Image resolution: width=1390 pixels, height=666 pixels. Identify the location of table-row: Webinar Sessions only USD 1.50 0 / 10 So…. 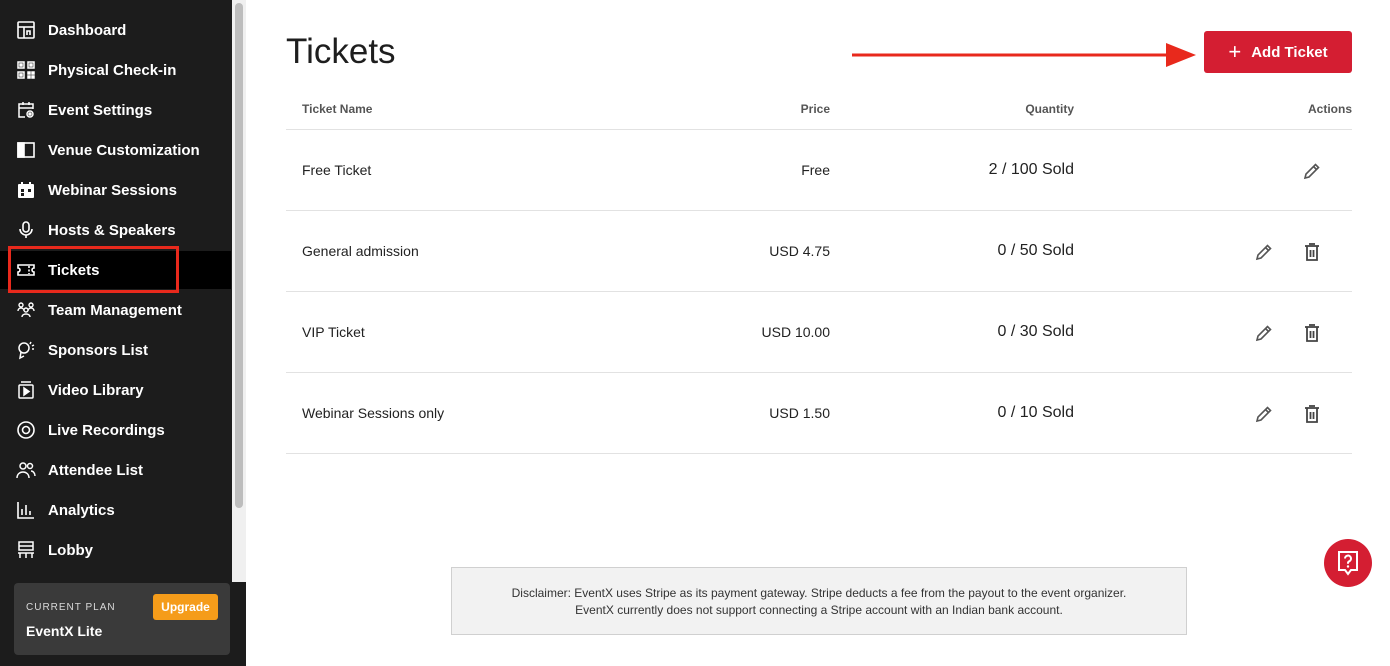
(819, 413).